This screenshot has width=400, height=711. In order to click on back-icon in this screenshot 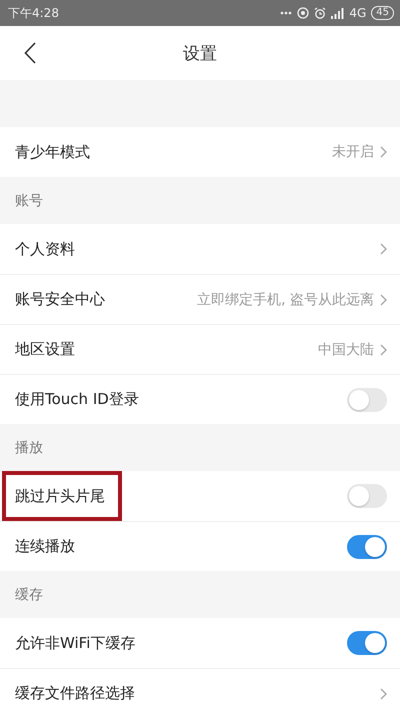, I will do `click(30, 53)`.